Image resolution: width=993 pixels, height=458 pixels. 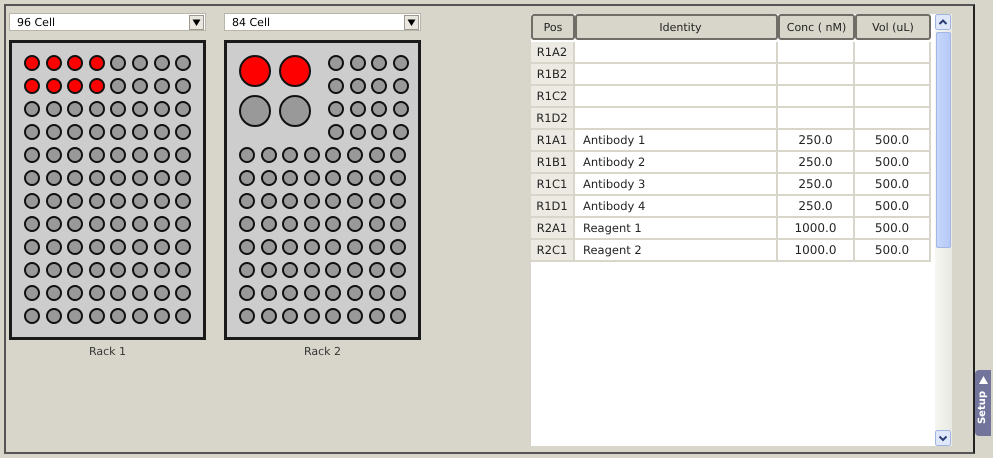 What do you see at coordinates (943, 230) in the screenshot?
I see `scrollbar` at bounding box center [943, 230].